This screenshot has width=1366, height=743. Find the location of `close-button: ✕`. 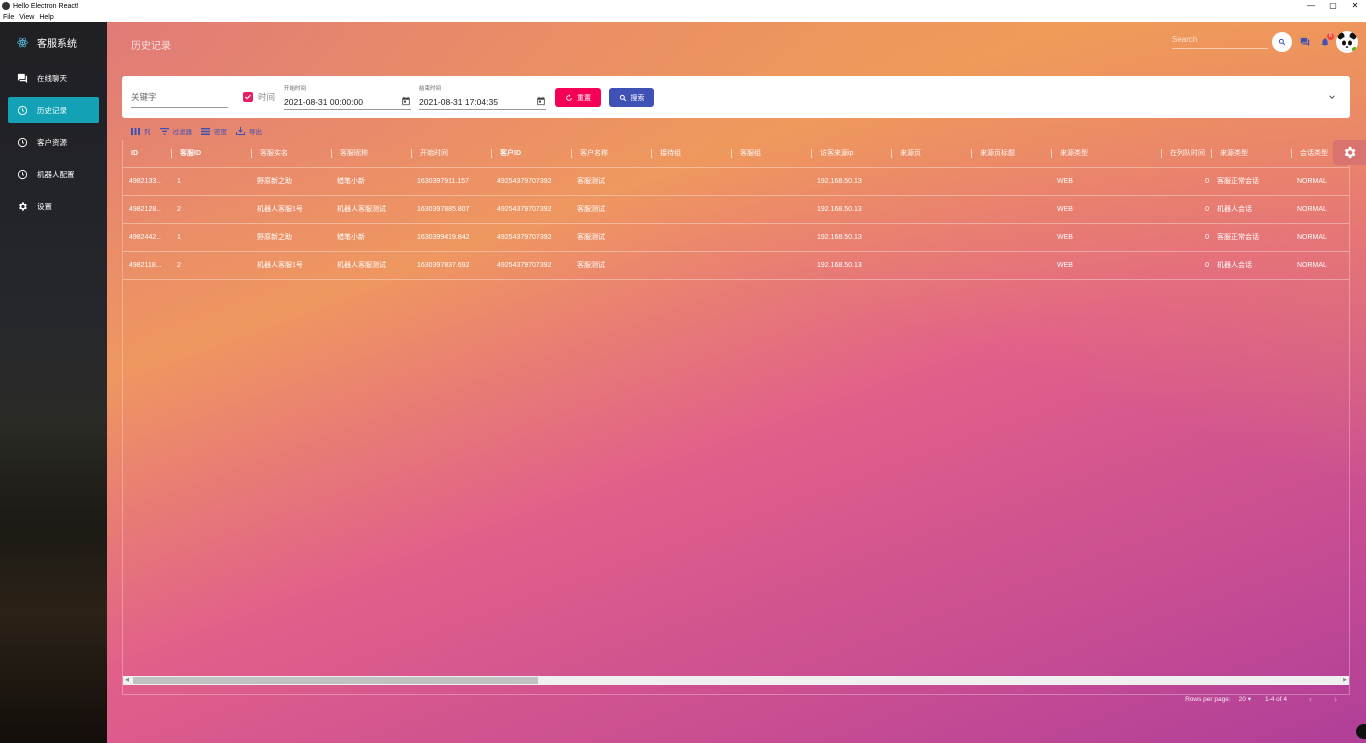

close-button: ✕ is located at coordinates (1355, 6).